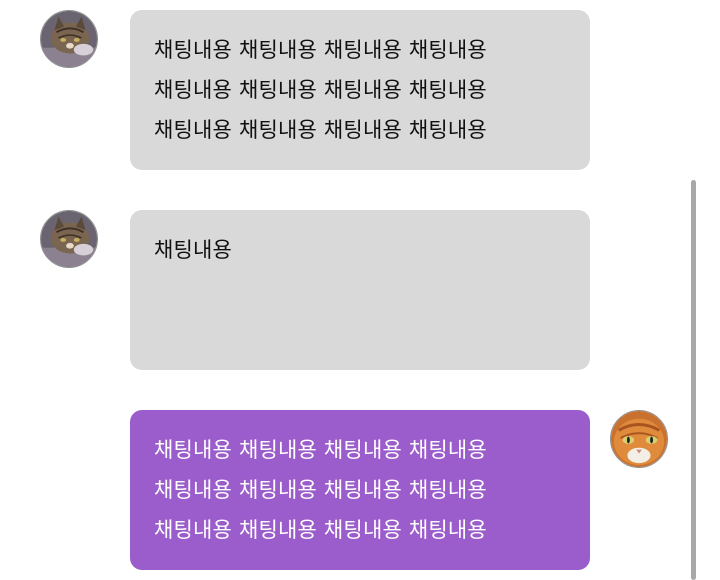 The image size is (720, 580). I want to click on scrollbar, so click(694, 290).